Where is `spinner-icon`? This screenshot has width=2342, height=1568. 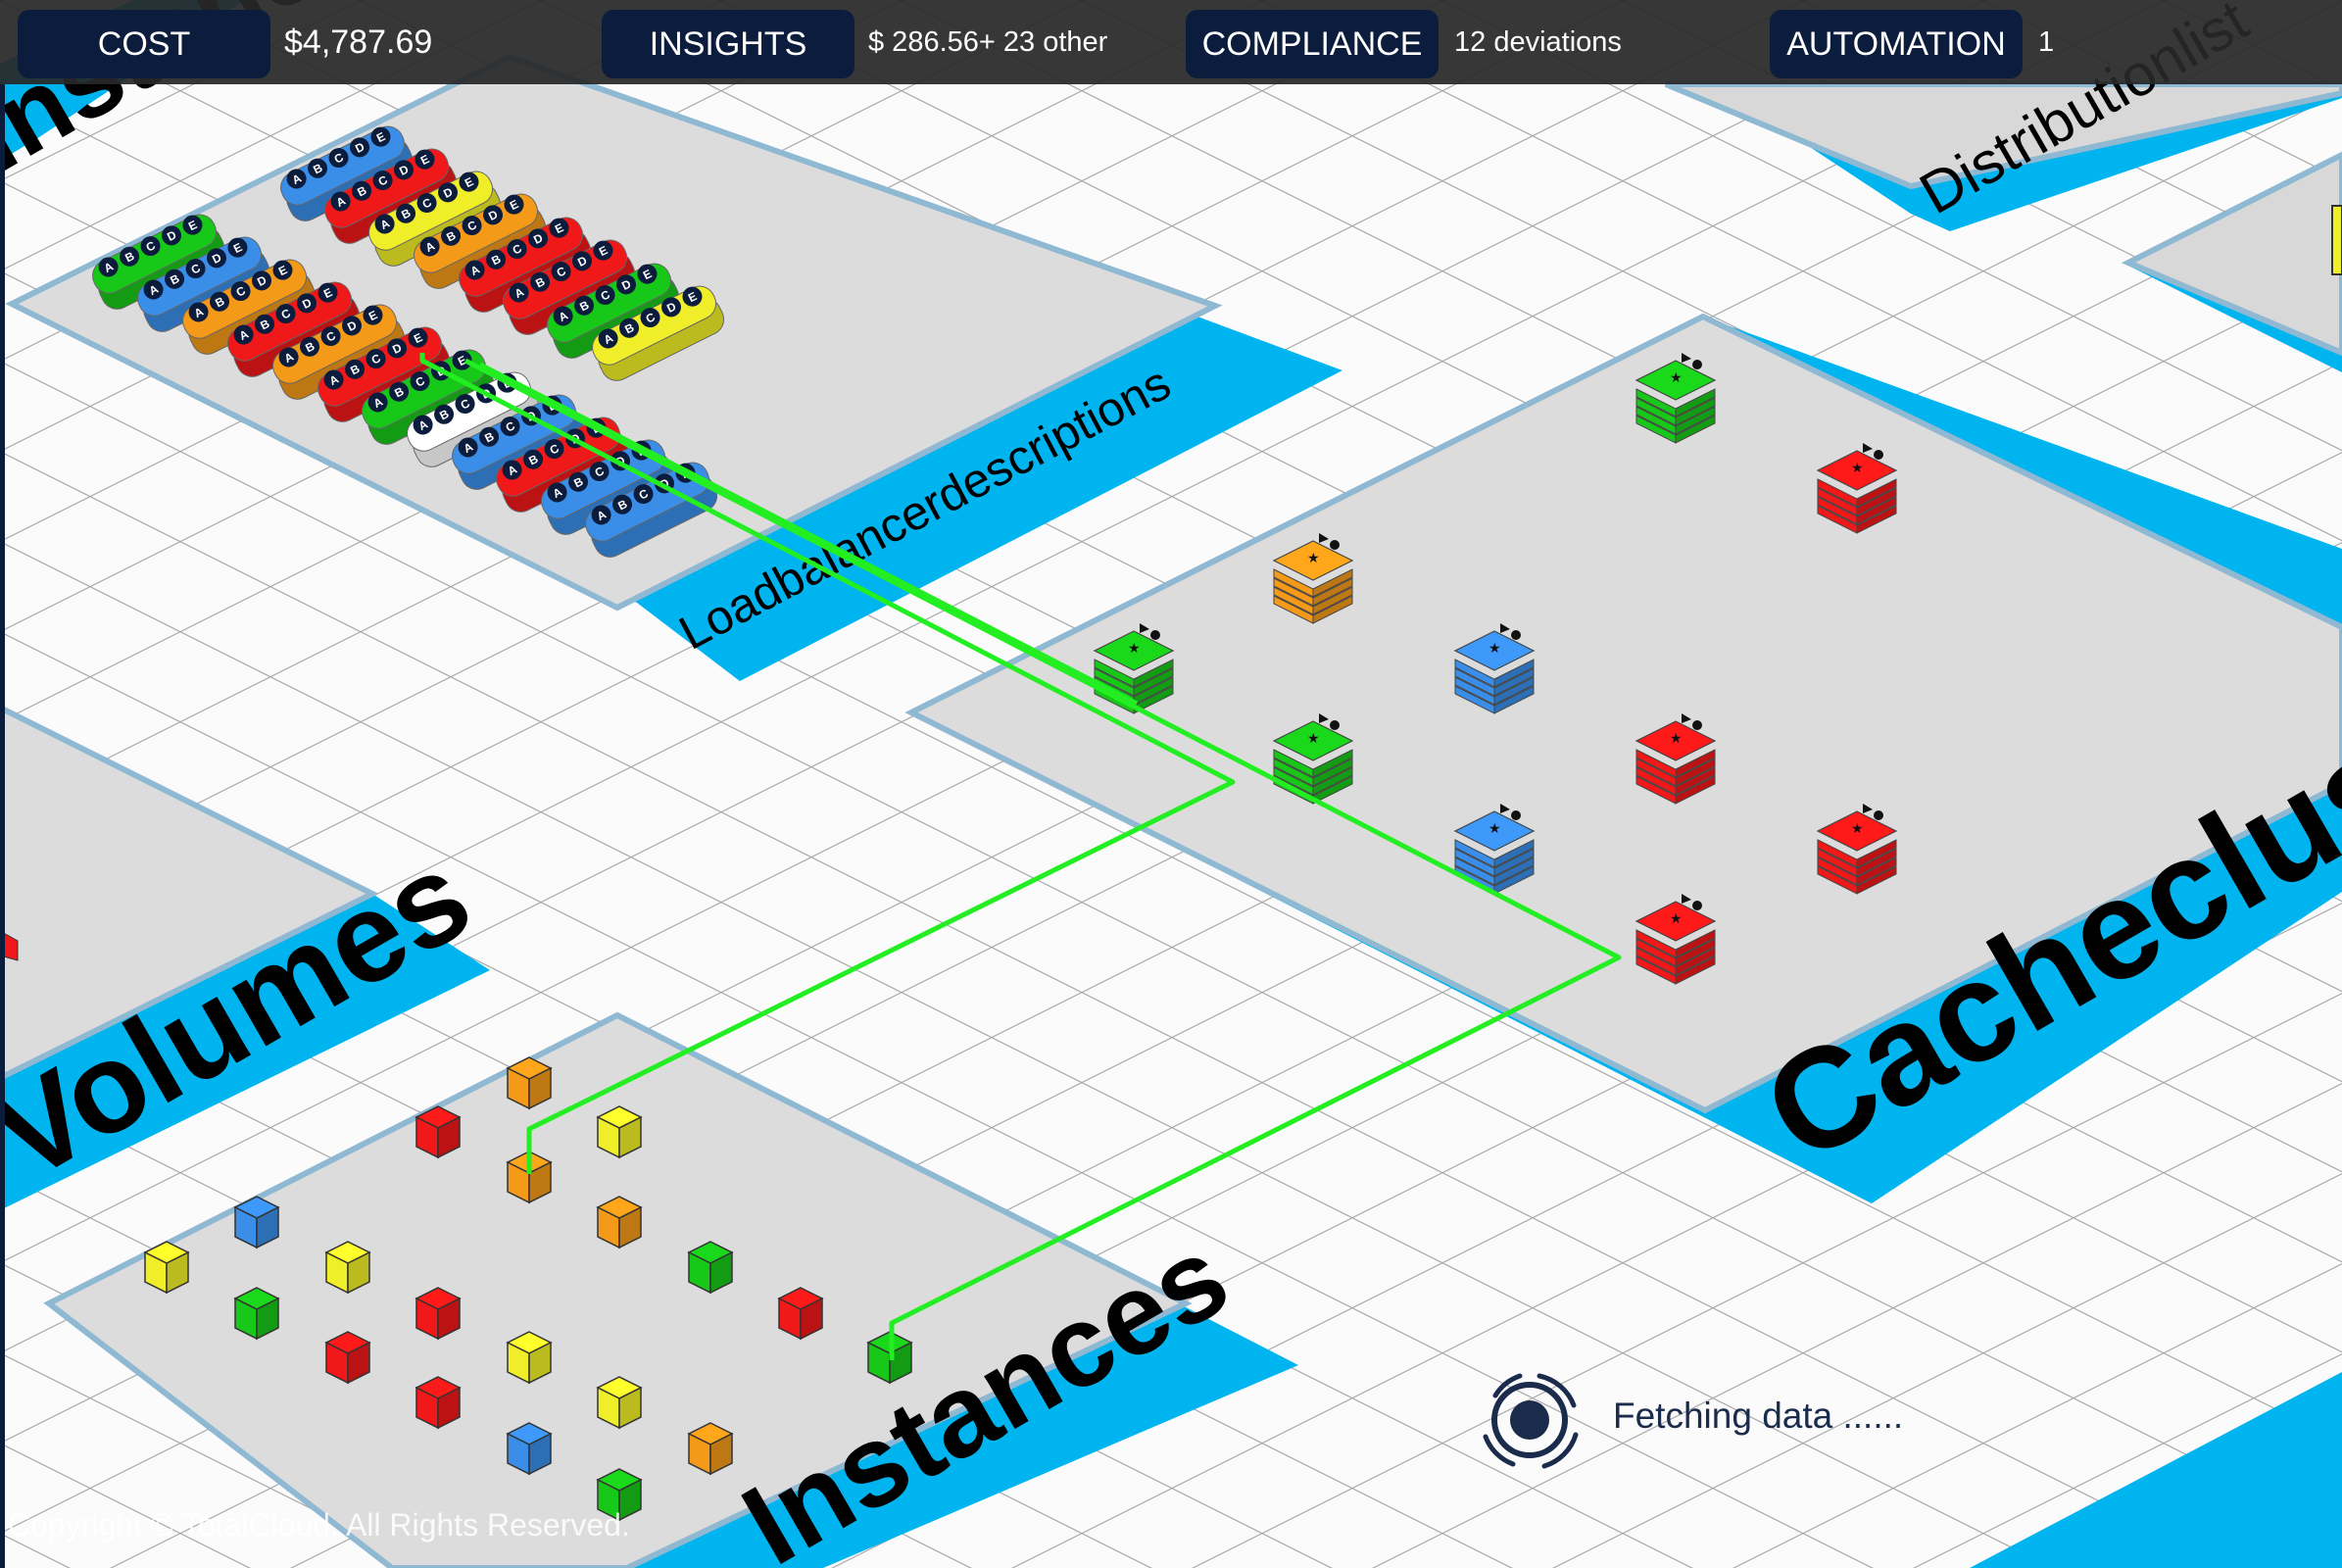 spinner-icon is located at coordinates (1531, 1421).